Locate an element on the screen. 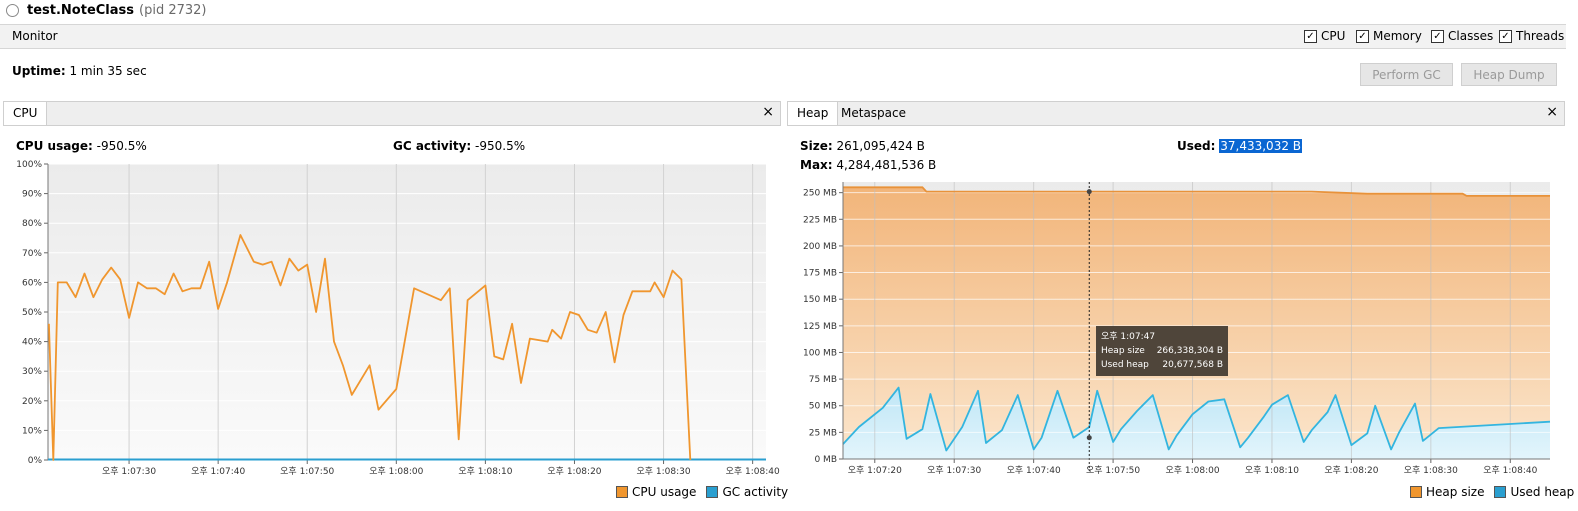  y-tick-label: 20% is located at coordinates (32, 402).